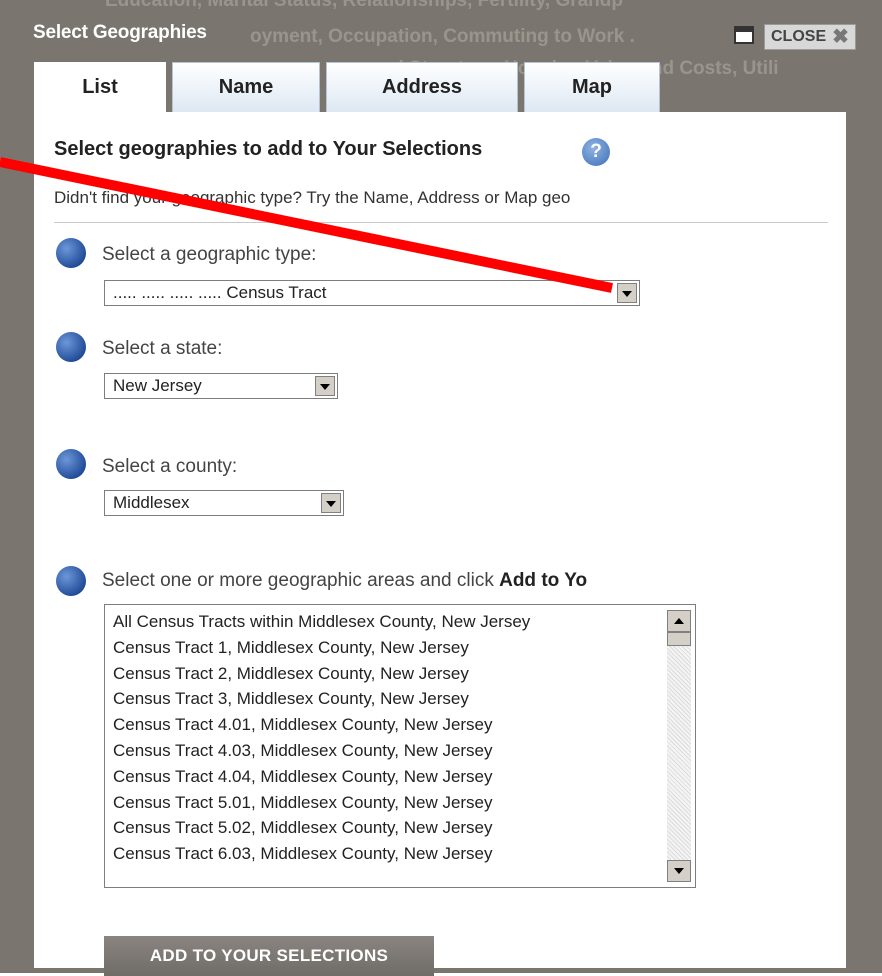  I want to click on geographic-type-label: Select a geographic type:, so click(209, 254).